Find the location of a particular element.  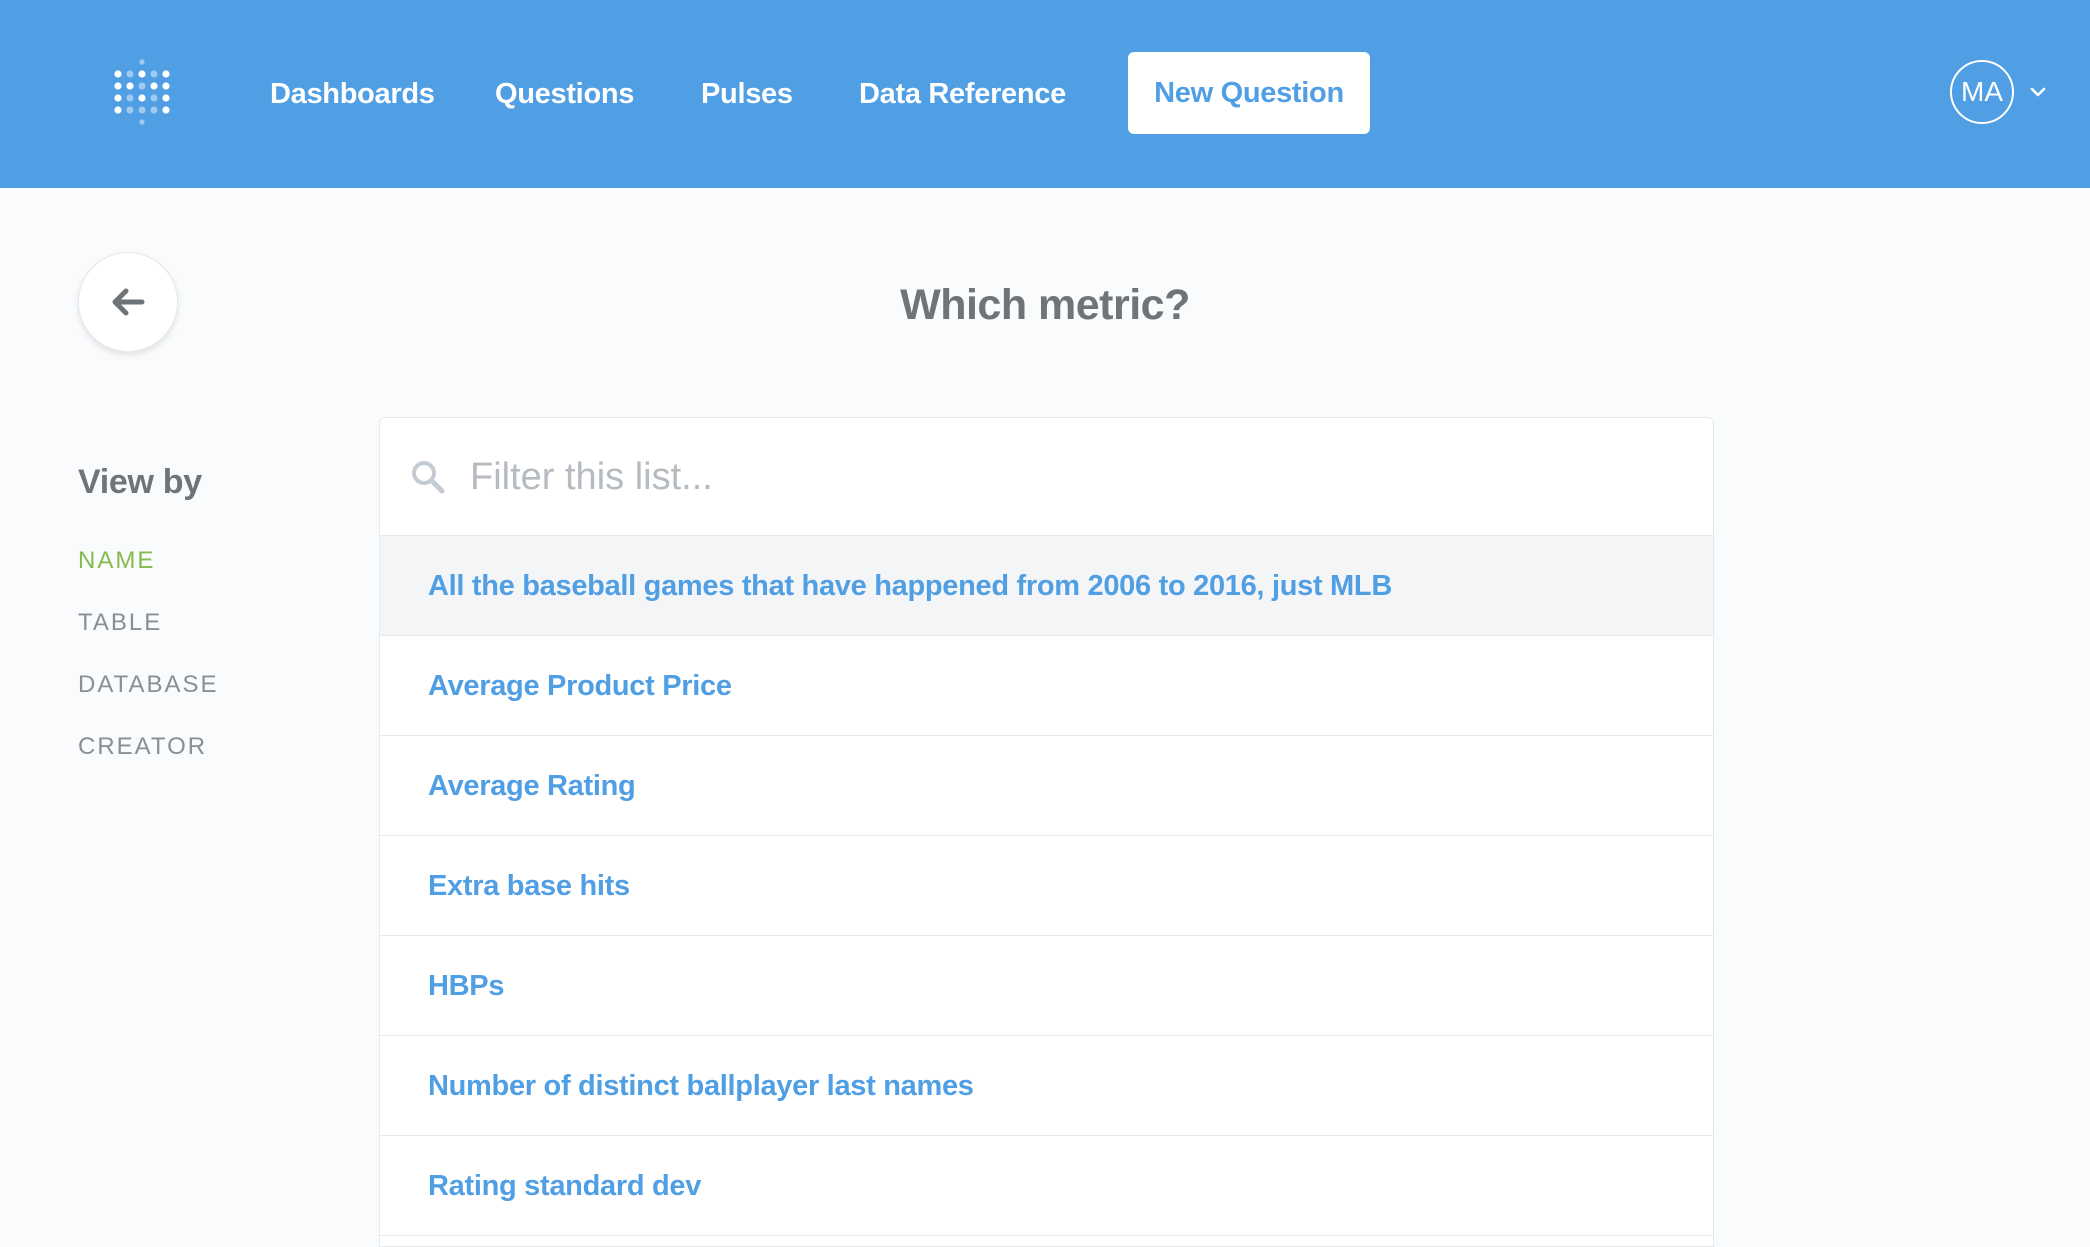

nav-questions-link: Questions is located at coordinates (564, 94).